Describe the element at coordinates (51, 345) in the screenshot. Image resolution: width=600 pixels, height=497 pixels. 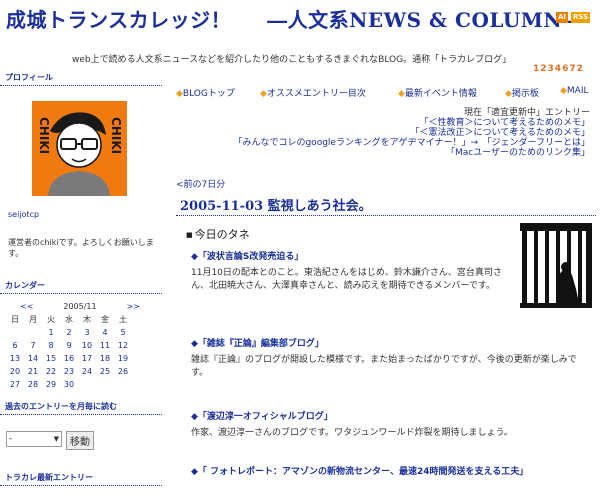
I see `calendar-day: 8` at that location.